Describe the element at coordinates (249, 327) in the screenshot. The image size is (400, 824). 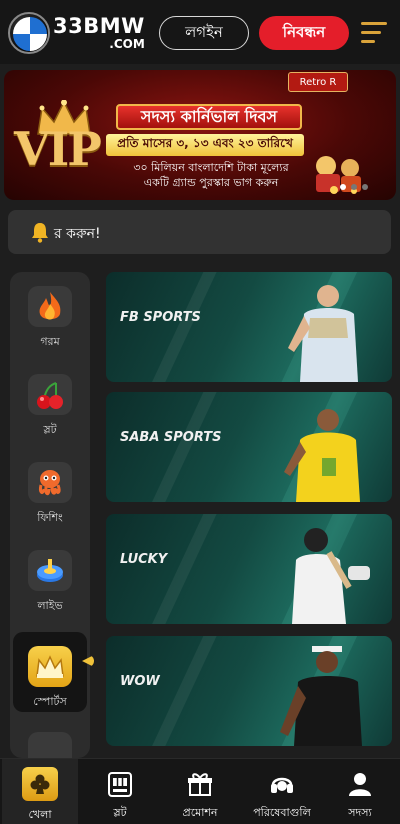
I see `provider-card-fb-sports: FB SPORTS` at that location.